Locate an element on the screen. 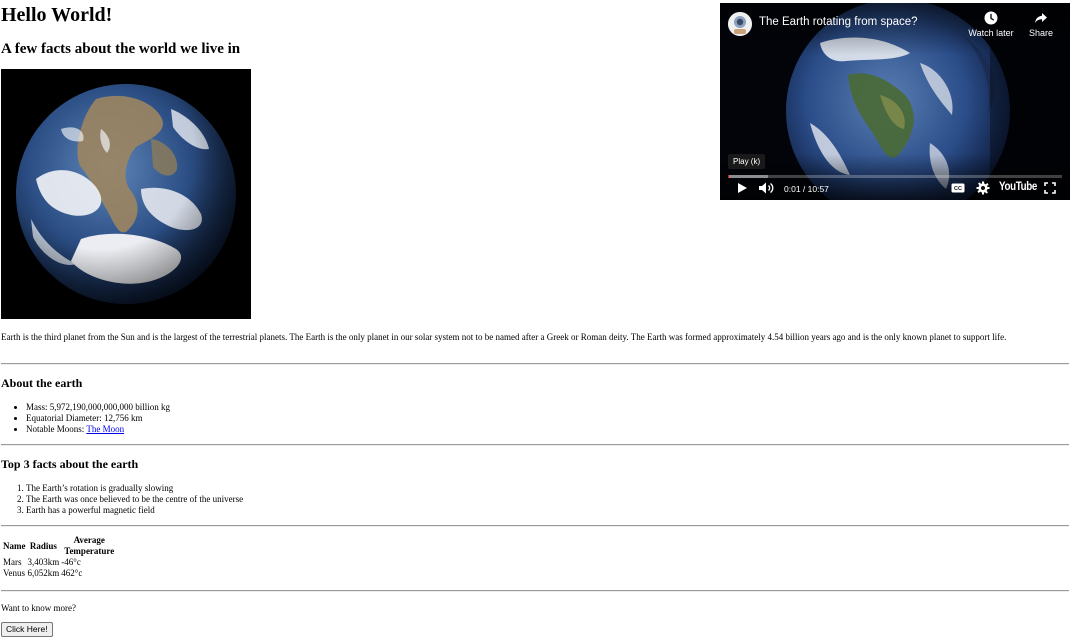 The image size is (1073, 640). table-cell: -46°c is located at coordinates (71, 562).